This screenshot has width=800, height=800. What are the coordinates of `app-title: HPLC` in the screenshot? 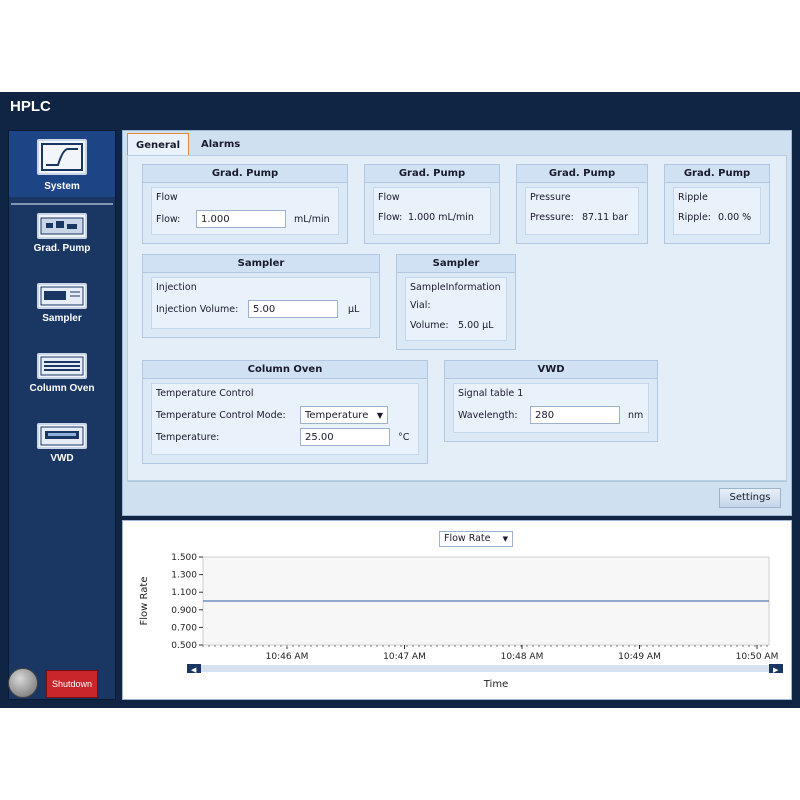 It's located at (30, 106).